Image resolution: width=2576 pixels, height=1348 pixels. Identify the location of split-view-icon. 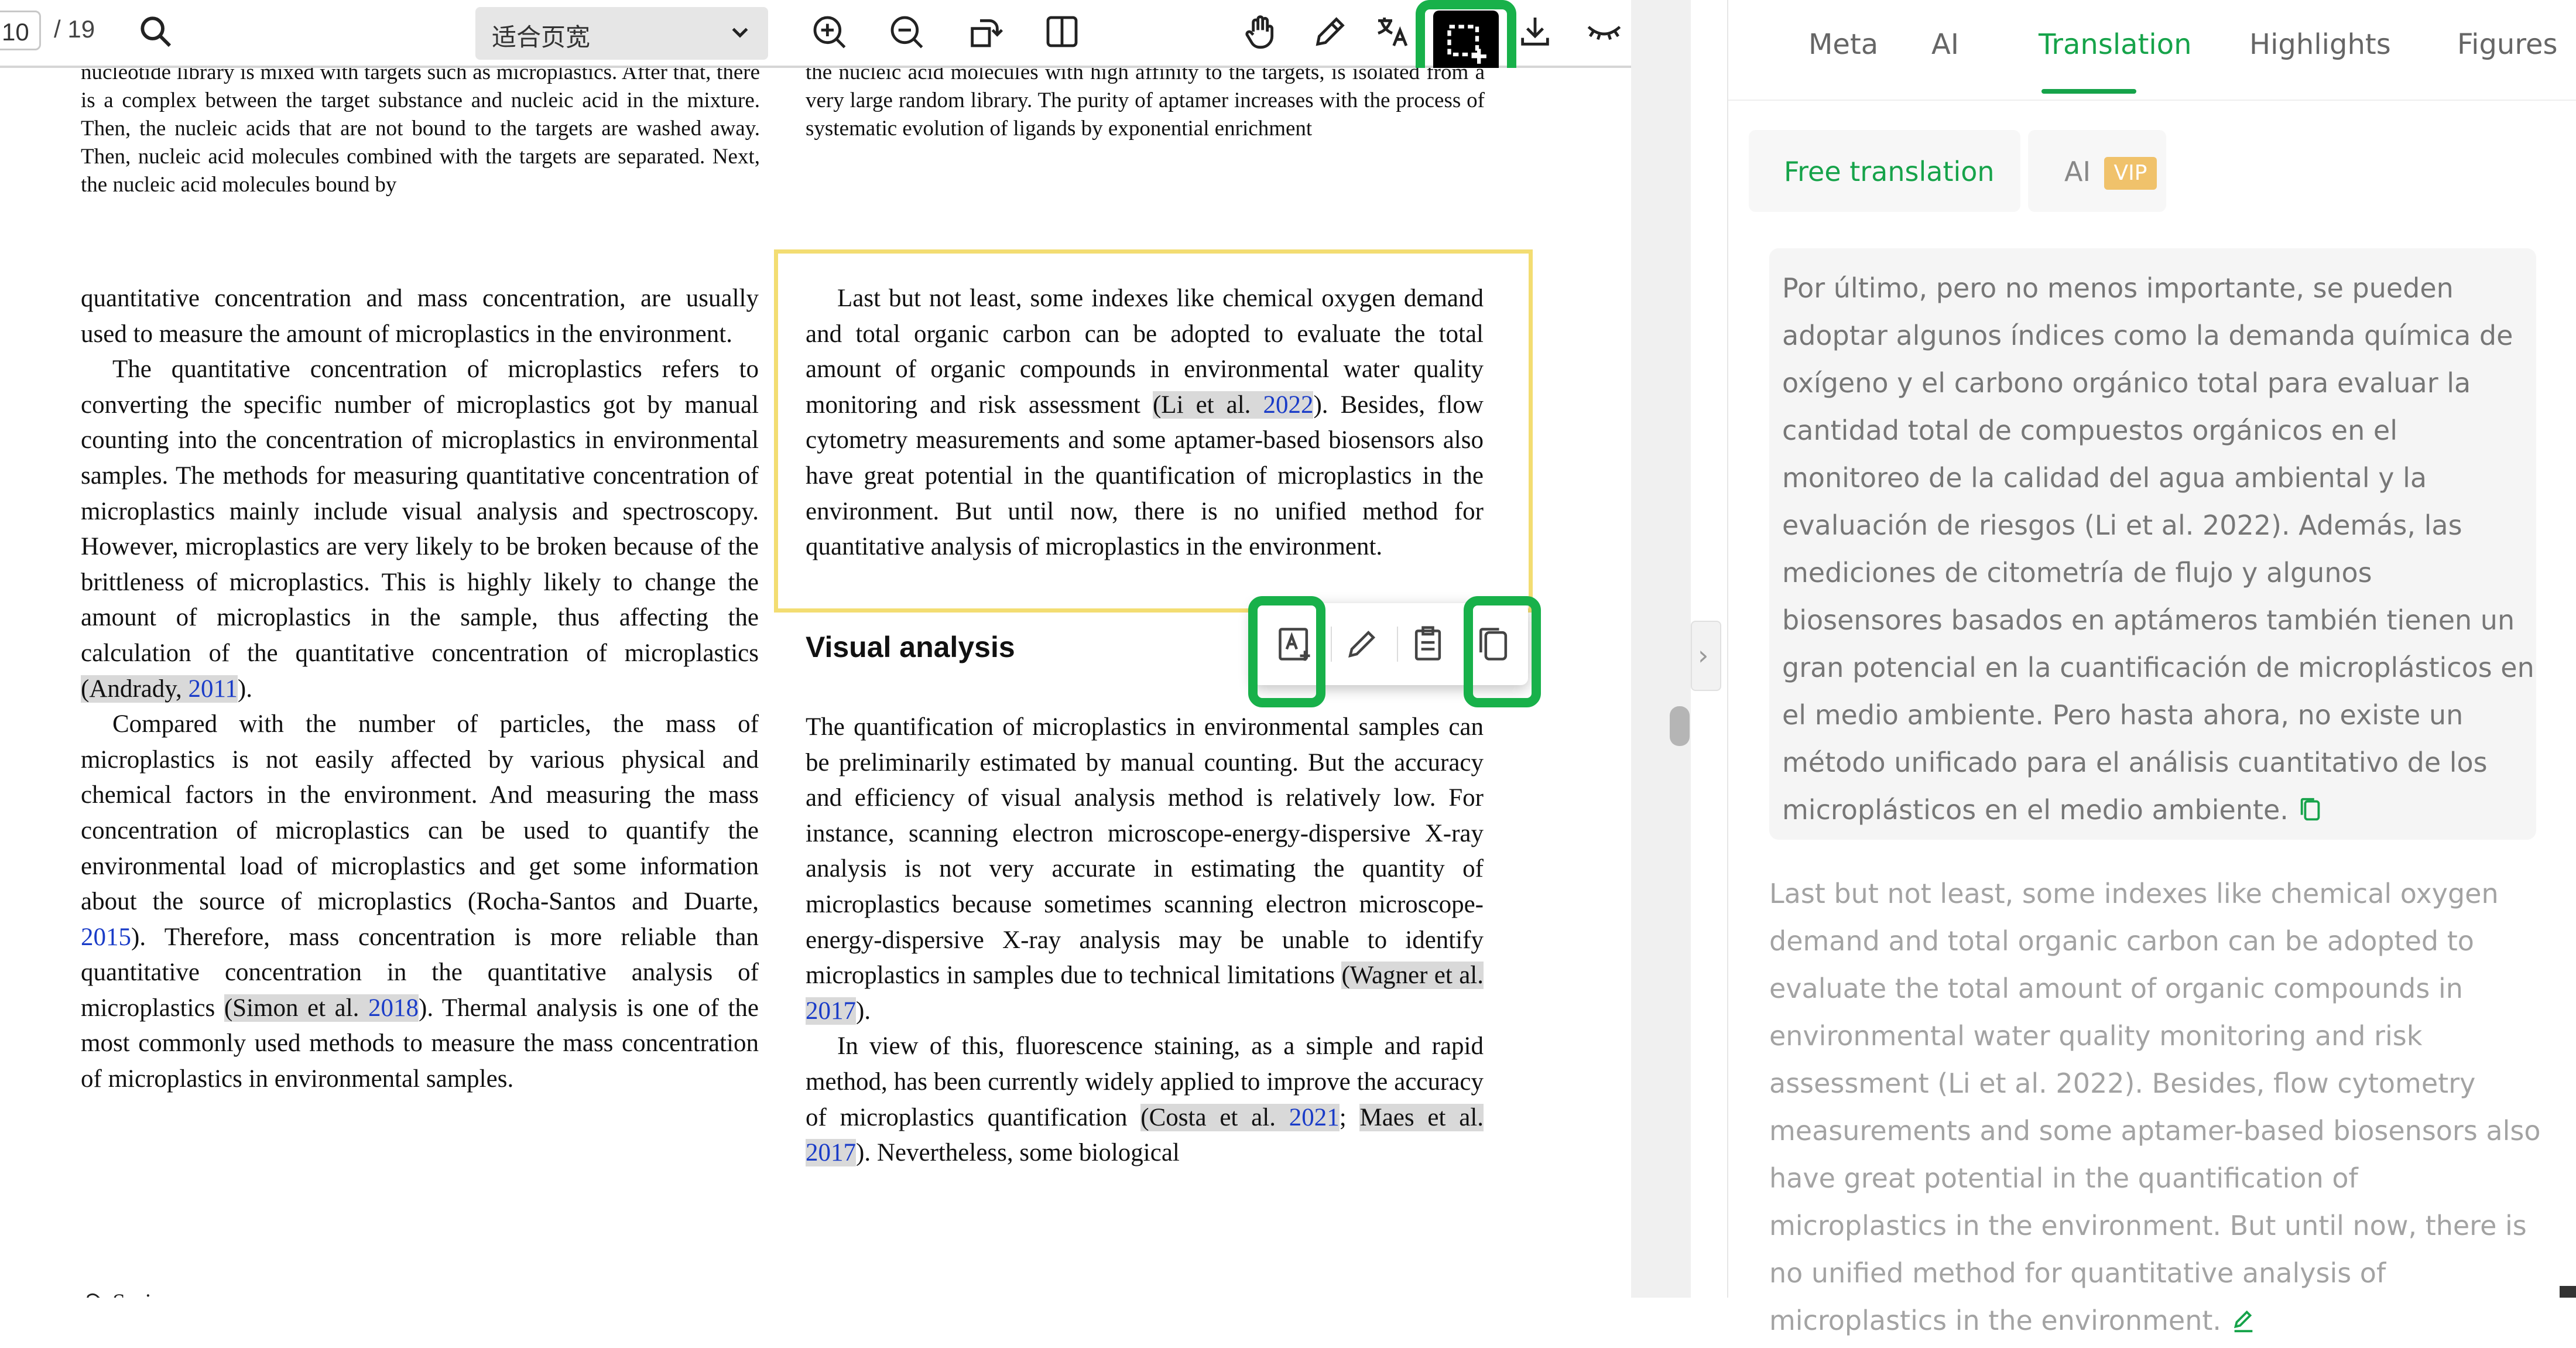
(1062, 32).